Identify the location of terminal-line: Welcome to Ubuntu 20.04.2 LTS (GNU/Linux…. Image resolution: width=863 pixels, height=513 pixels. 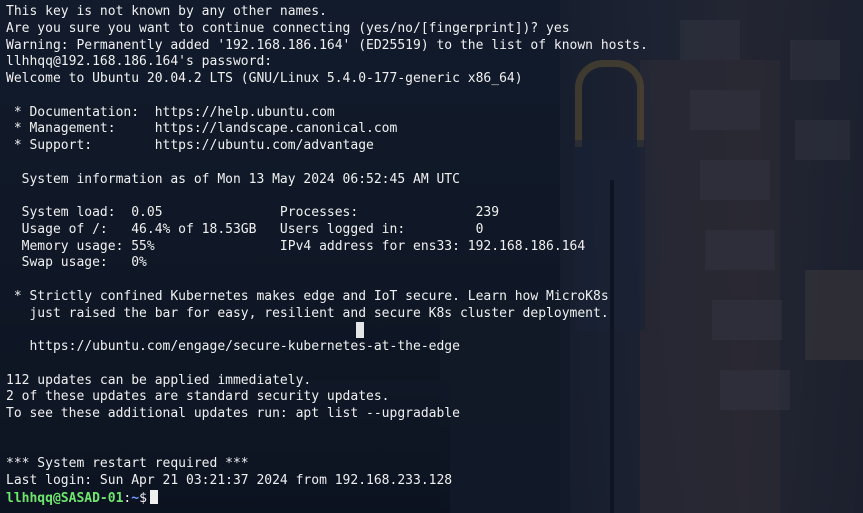
(264, 78).